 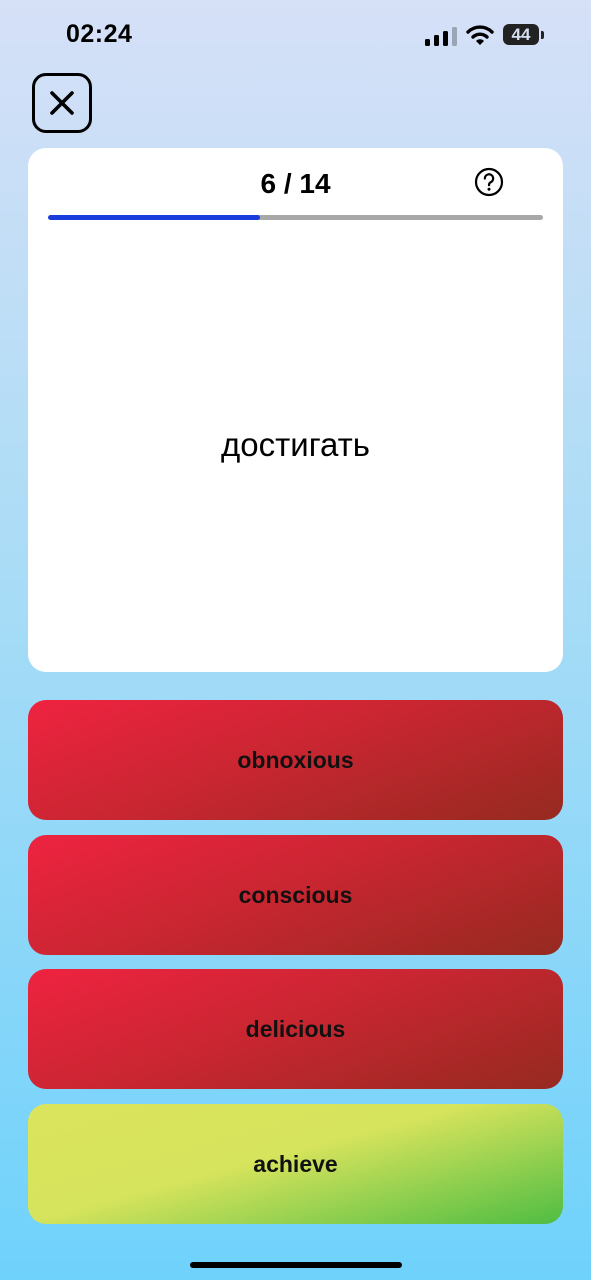 I want to click on answer-label: conscious, so click(x=295, y=894).